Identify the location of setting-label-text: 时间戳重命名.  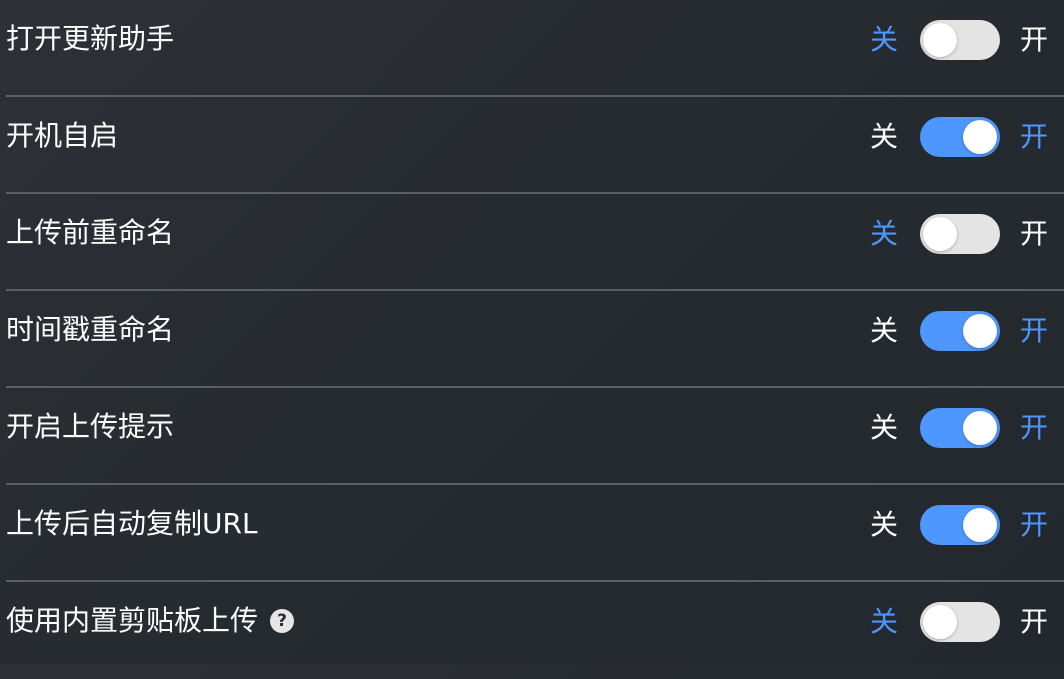
(90, 329).